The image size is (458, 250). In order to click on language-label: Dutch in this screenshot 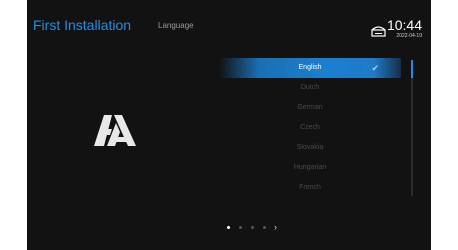, I will do `click(310, 87)`.